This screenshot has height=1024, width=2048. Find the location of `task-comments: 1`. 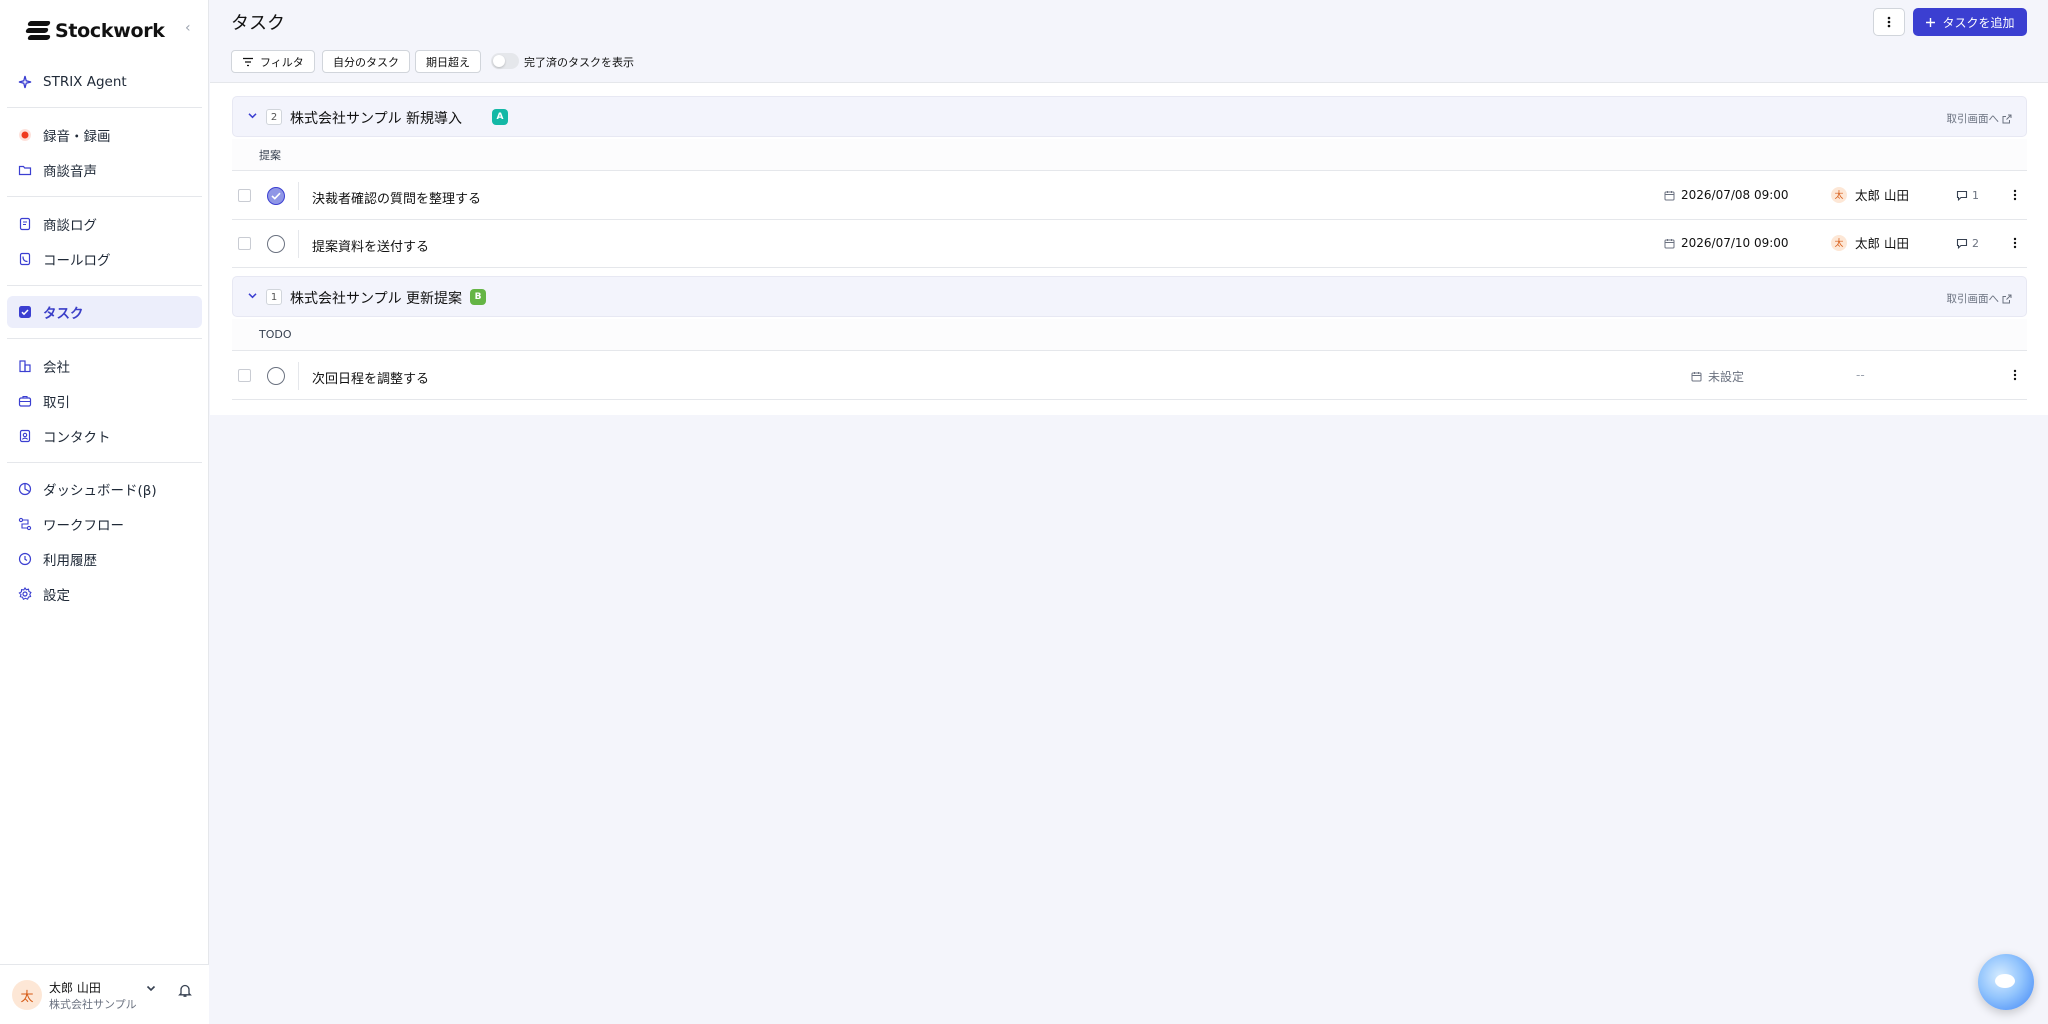

task-comments: 1 is located at coordinates (1967, 195).